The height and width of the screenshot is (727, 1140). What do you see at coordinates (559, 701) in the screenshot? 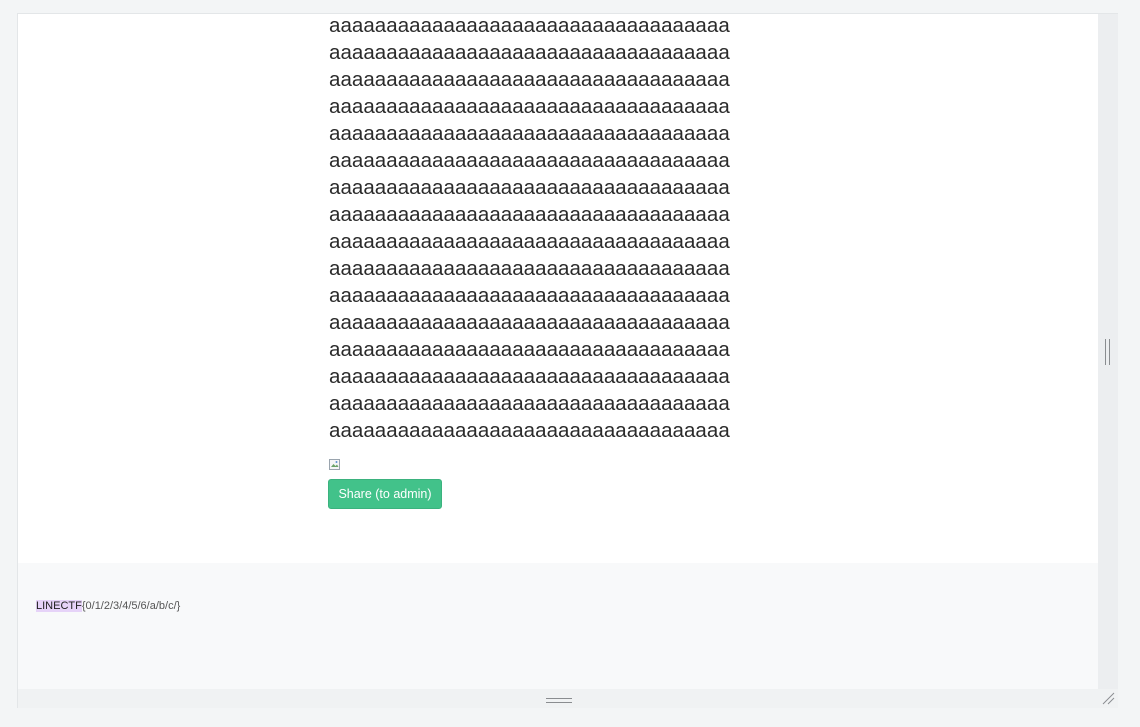
I see `horizontal-grip-icon` at bounding box center [559, 701].